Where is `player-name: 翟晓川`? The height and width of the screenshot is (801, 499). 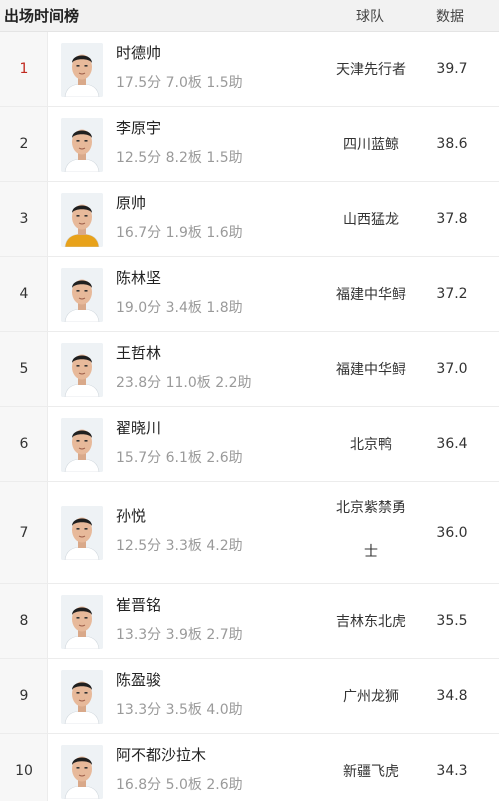 player-name: 翟晓川 is located at coordinates (138, 427).